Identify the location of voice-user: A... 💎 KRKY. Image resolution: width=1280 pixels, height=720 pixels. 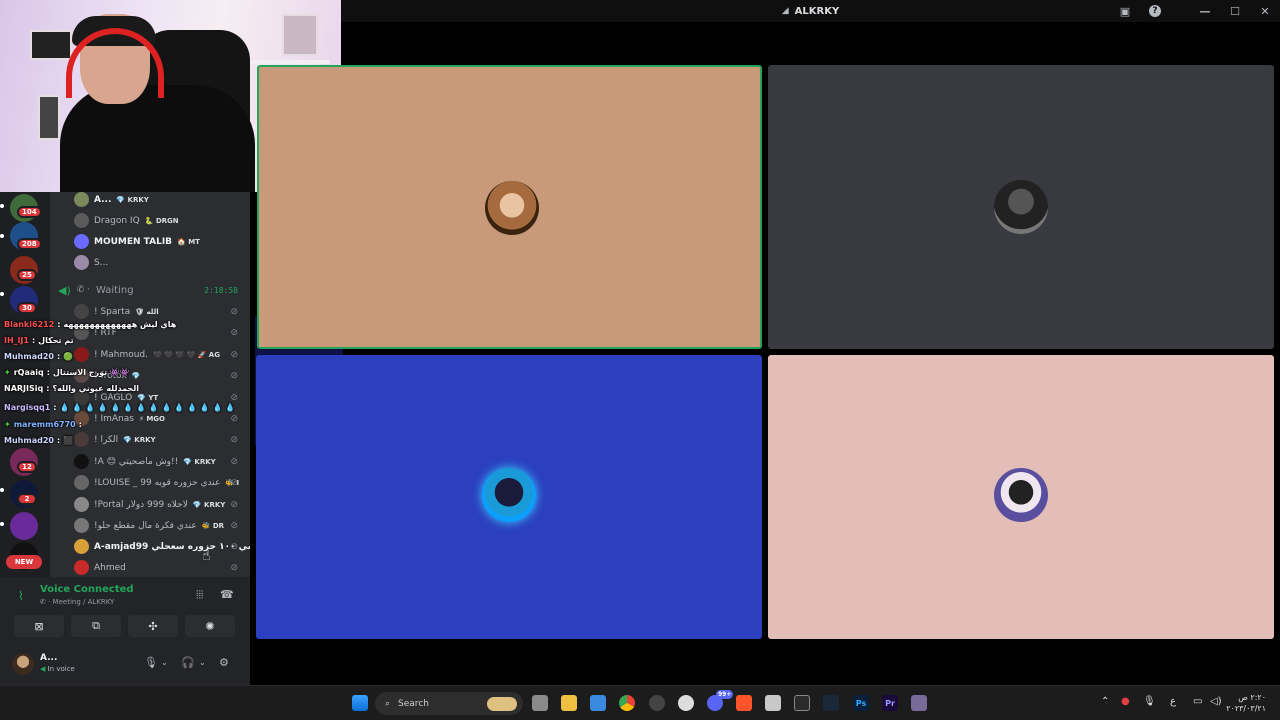
(162, 201).